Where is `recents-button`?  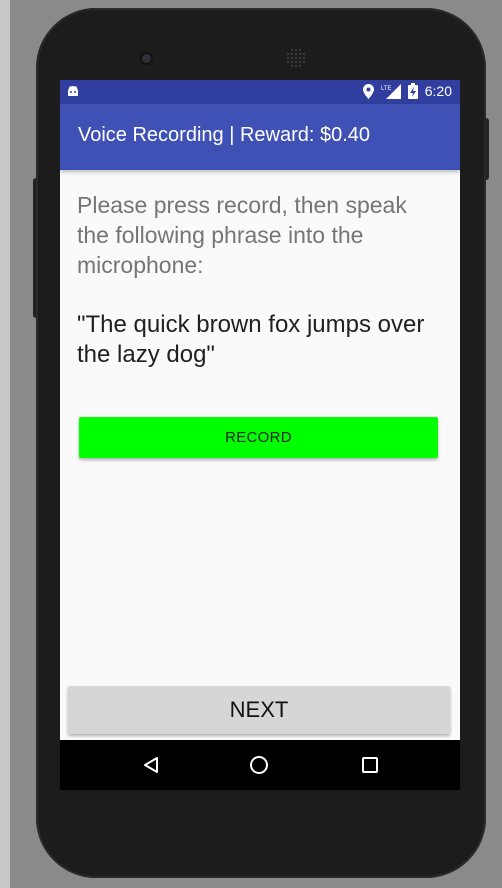
recents-button is located at coordinates (370, 765).